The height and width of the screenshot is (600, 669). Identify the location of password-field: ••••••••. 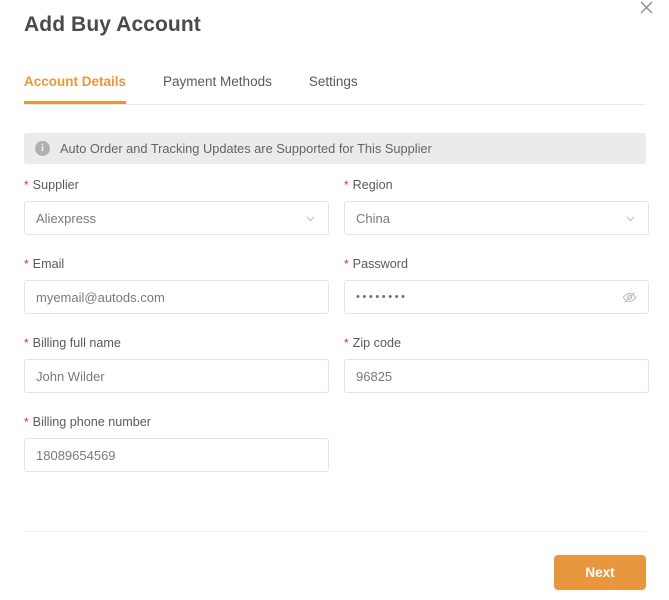
(496, 297).